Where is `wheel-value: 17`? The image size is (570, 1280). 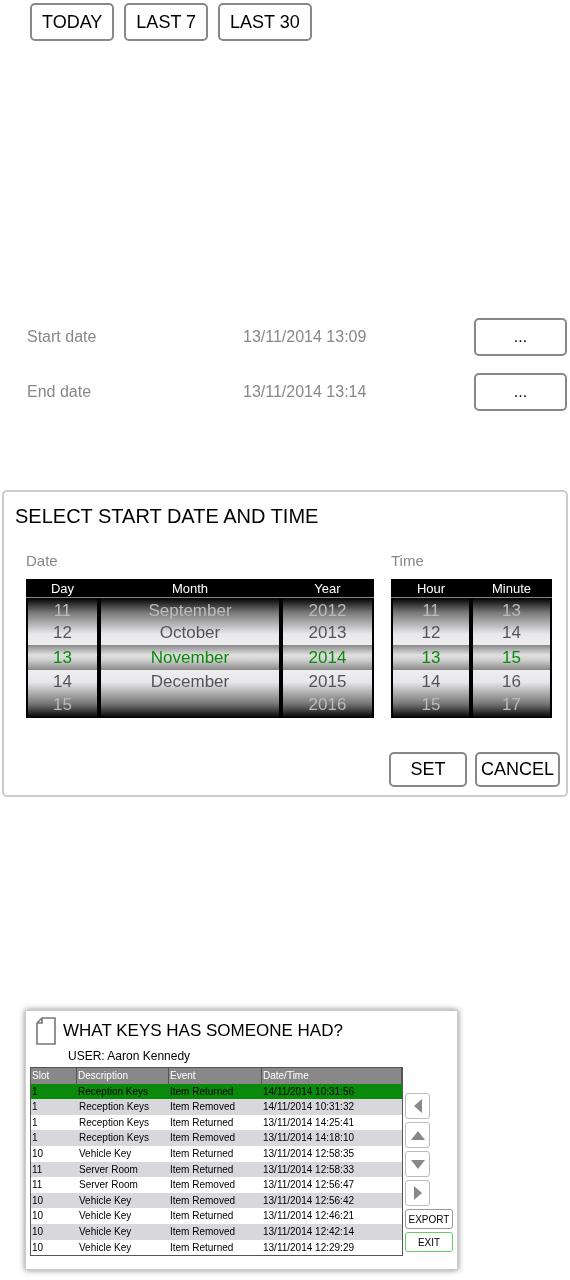
wheel-value: 17 is located at coordinates (511, 704).